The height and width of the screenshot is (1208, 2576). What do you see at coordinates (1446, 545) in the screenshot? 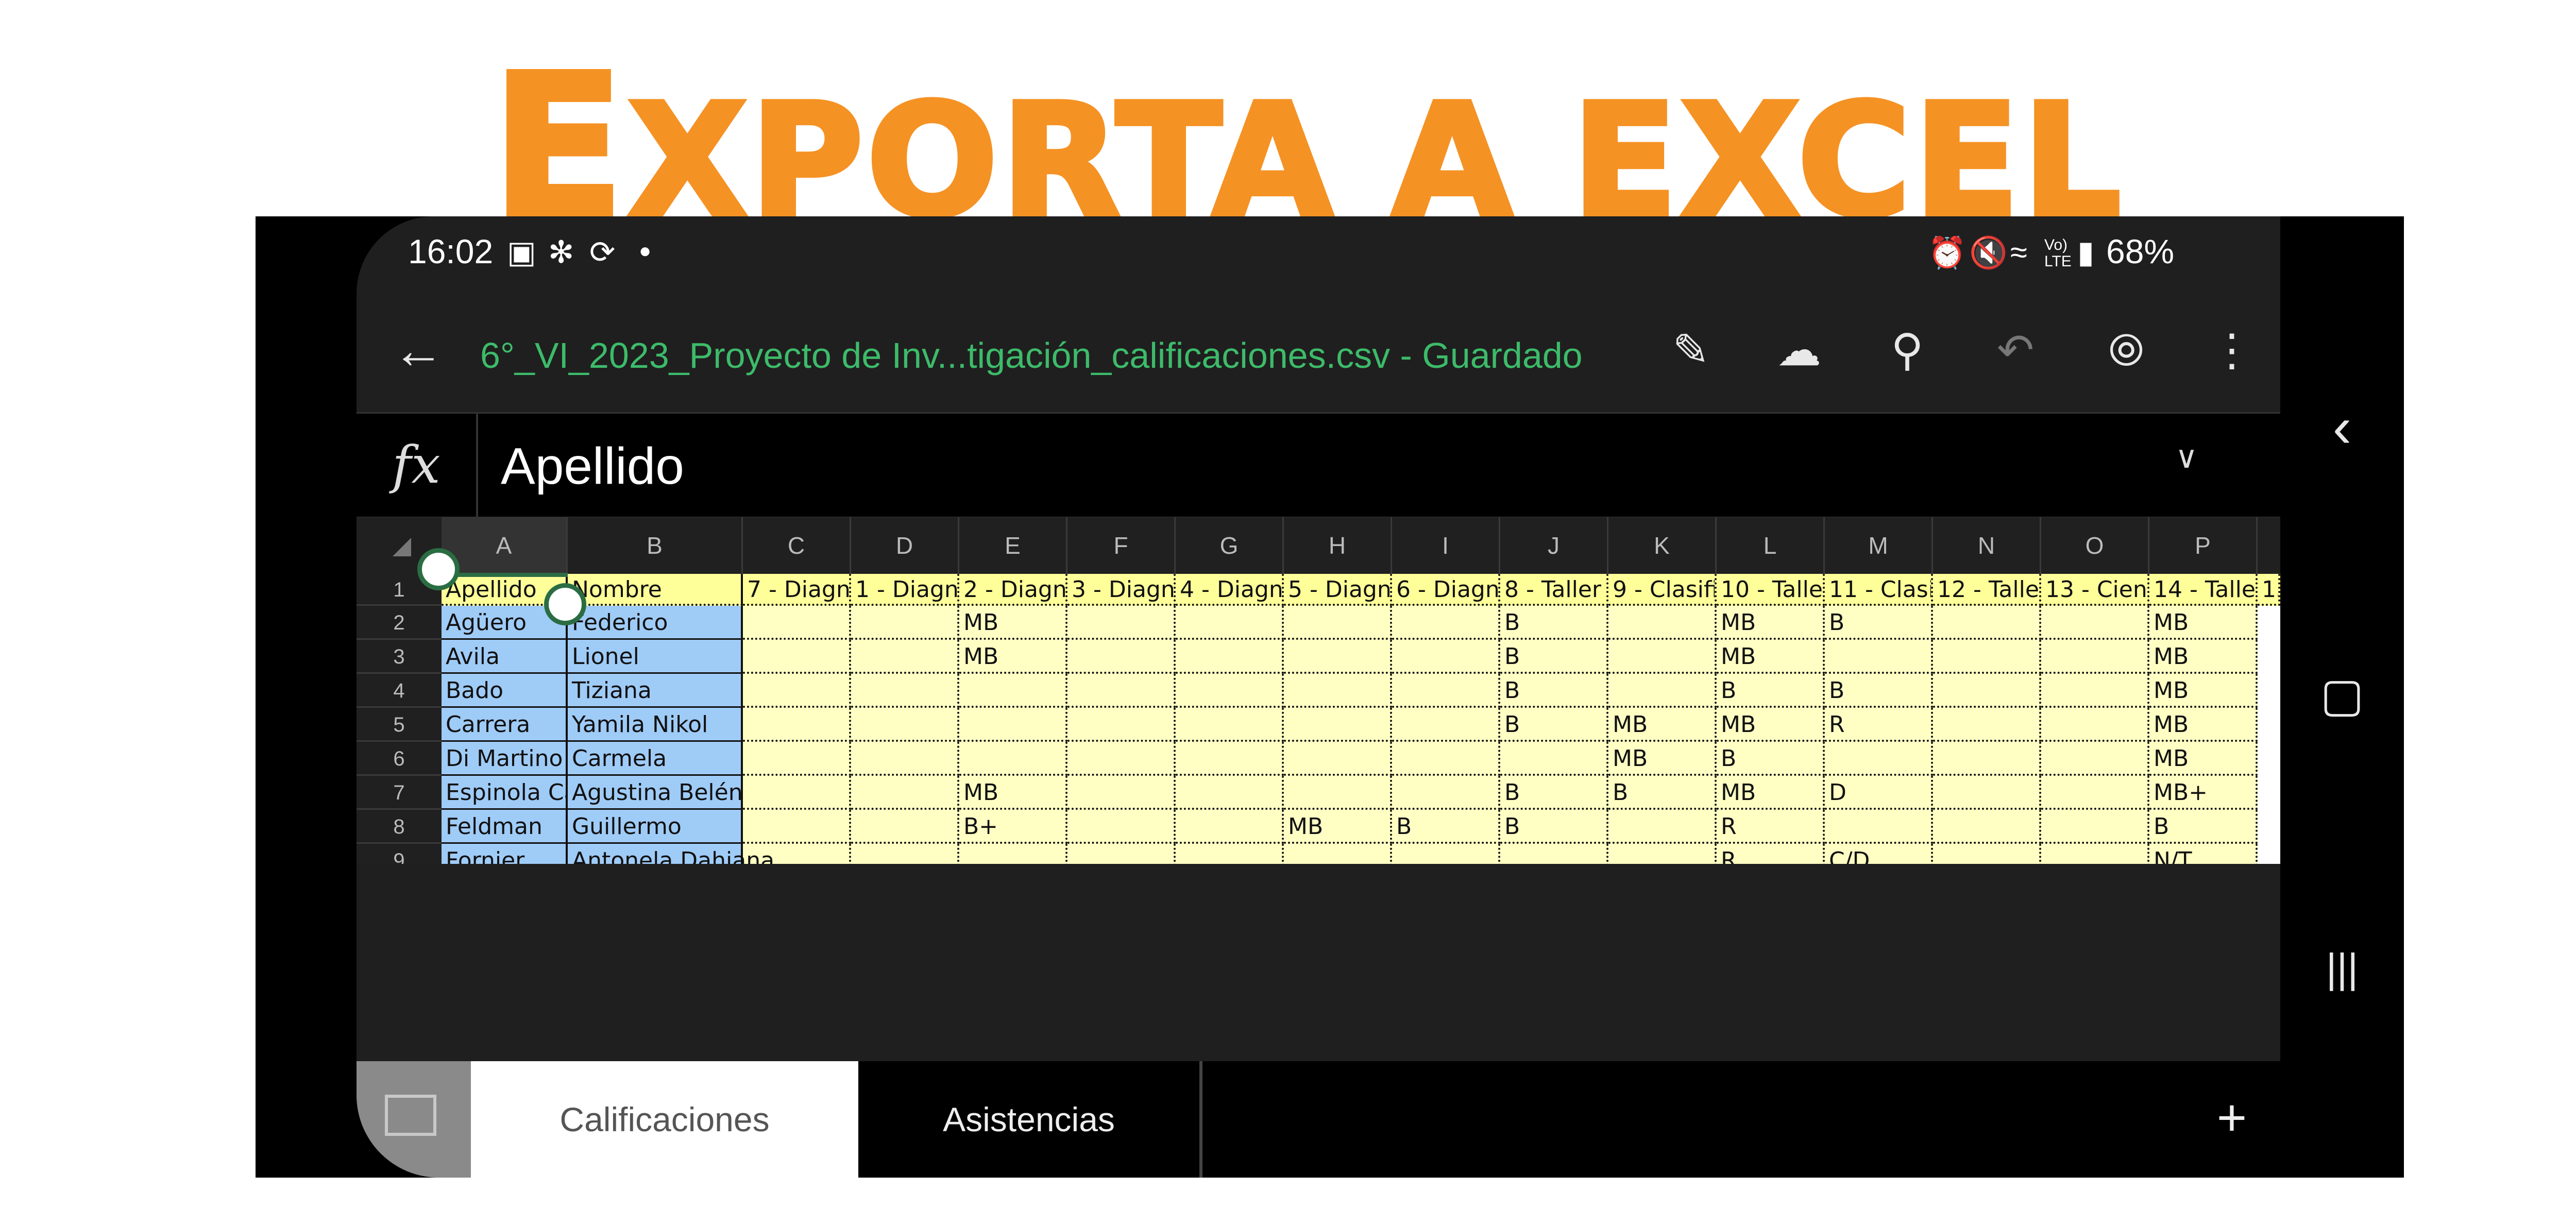
I see `column-header-i: I` at bounding box center [1446, 545].